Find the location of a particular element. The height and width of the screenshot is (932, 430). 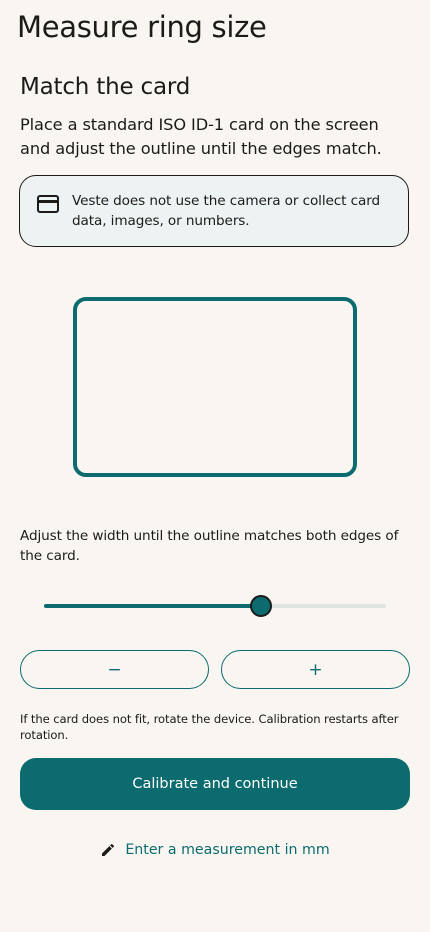

credit-card-icon is located at coordinates (48, 204).